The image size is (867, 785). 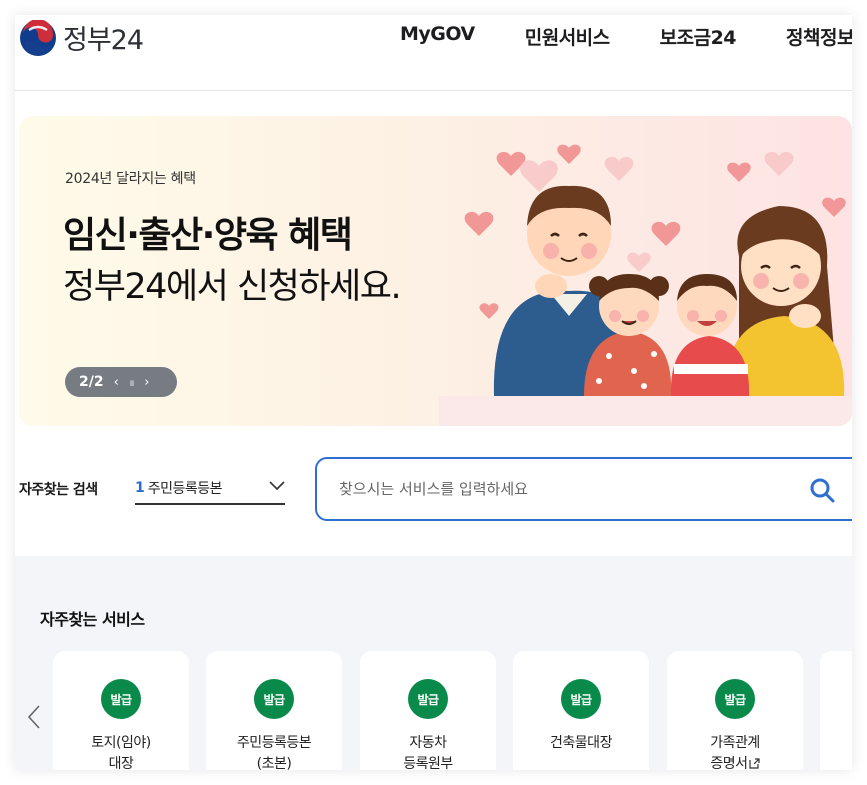 I want to click on quick-search-label: 자주찾는 검색, so click(x=58, y=490).